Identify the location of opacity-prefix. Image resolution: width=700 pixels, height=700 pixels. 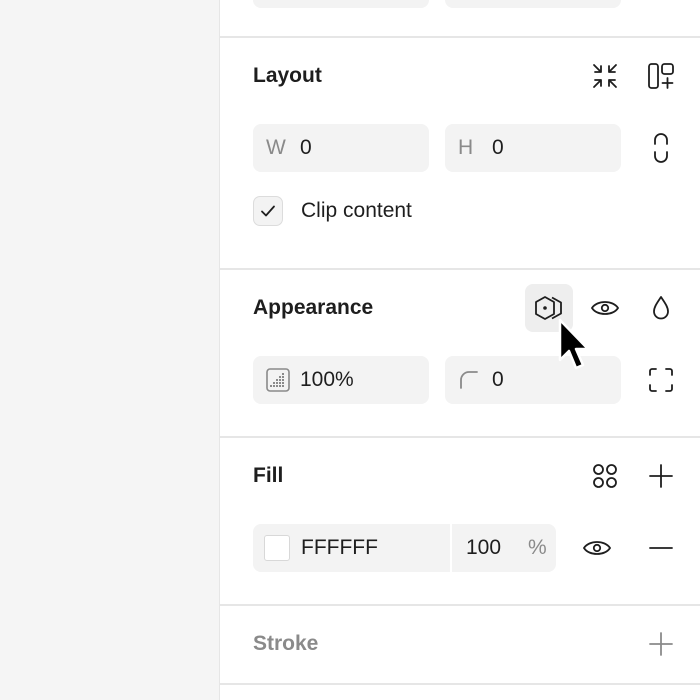
(283, 380).